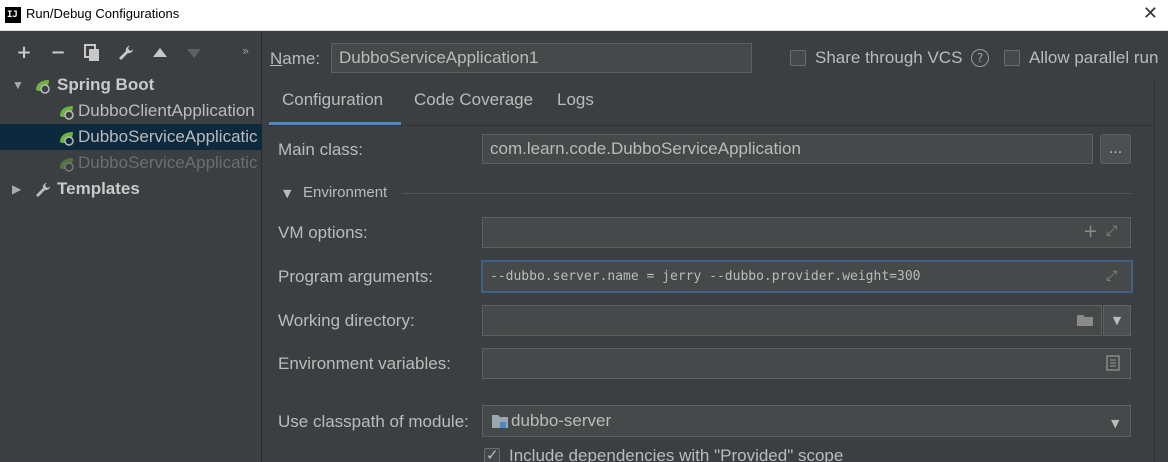 This screenshot has width=1168, height=462. Describe the element at coordinates (346, 320) in the screenshot. I see `working-directory-label: Working directory:` at that location.